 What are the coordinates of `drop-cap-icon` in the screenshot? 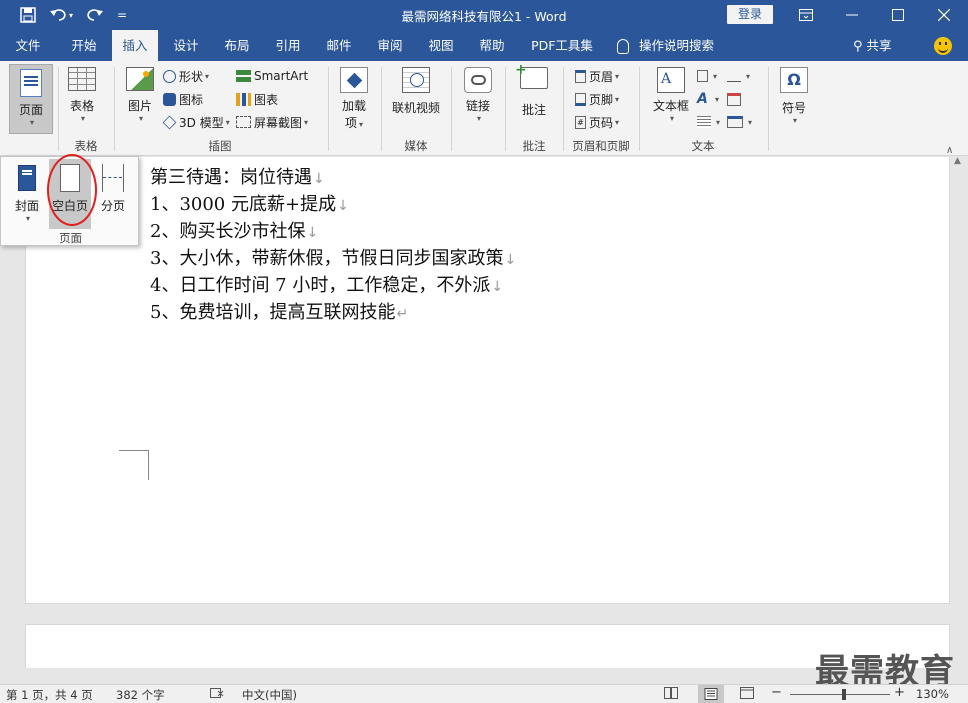 It's located at (704, 122).